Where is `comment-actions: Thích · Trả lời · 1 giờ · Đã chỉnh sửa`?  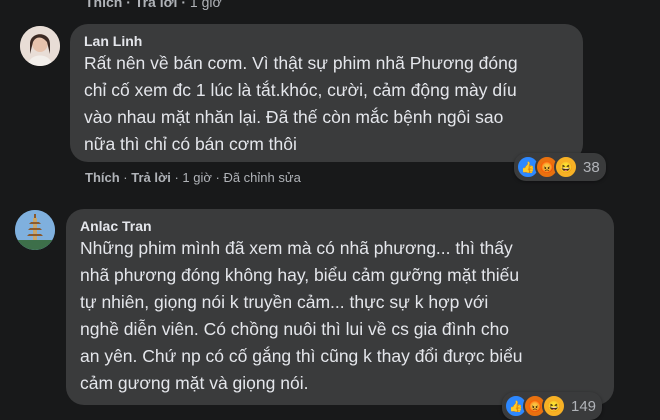
comment-actions: Thích · Trả lời · 1 giờ · Đã chỉnh sửa is located at coordinates (193, 177).